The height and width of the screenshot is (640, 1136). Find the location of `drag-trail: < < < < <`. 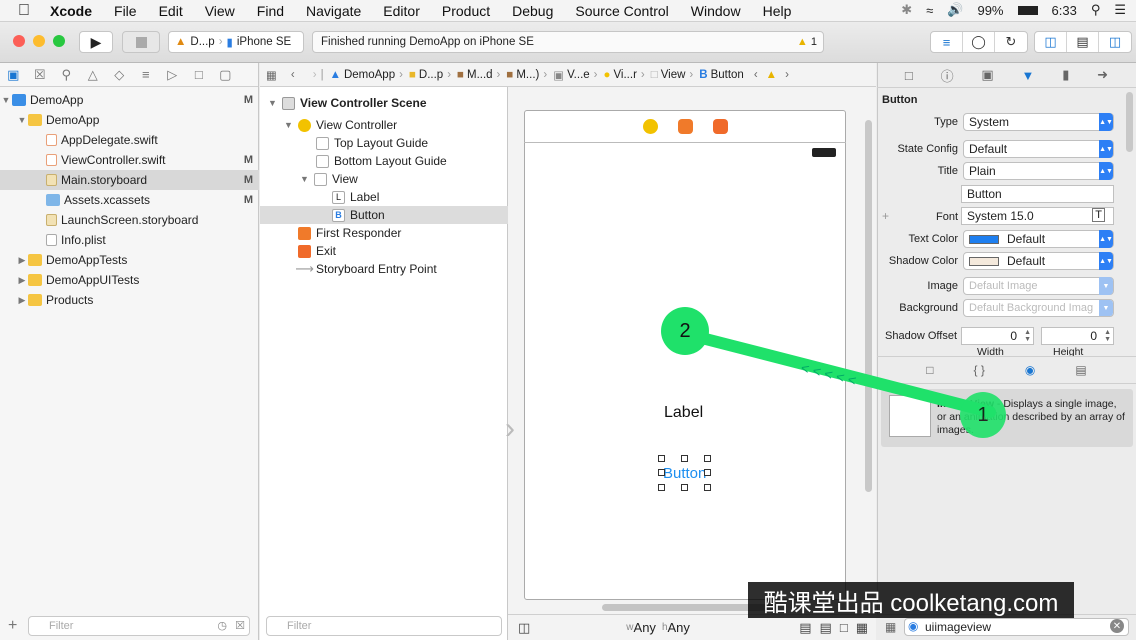

drag-trail: < < < < < is located at coordinates (840, 373).